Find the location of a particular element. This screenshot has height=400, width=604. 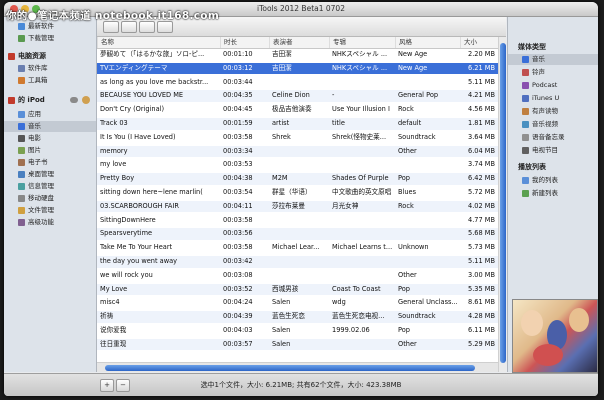

table-row: Spearsverytime 00:03:56 5.68 MB is located at coordinates (297, 234).